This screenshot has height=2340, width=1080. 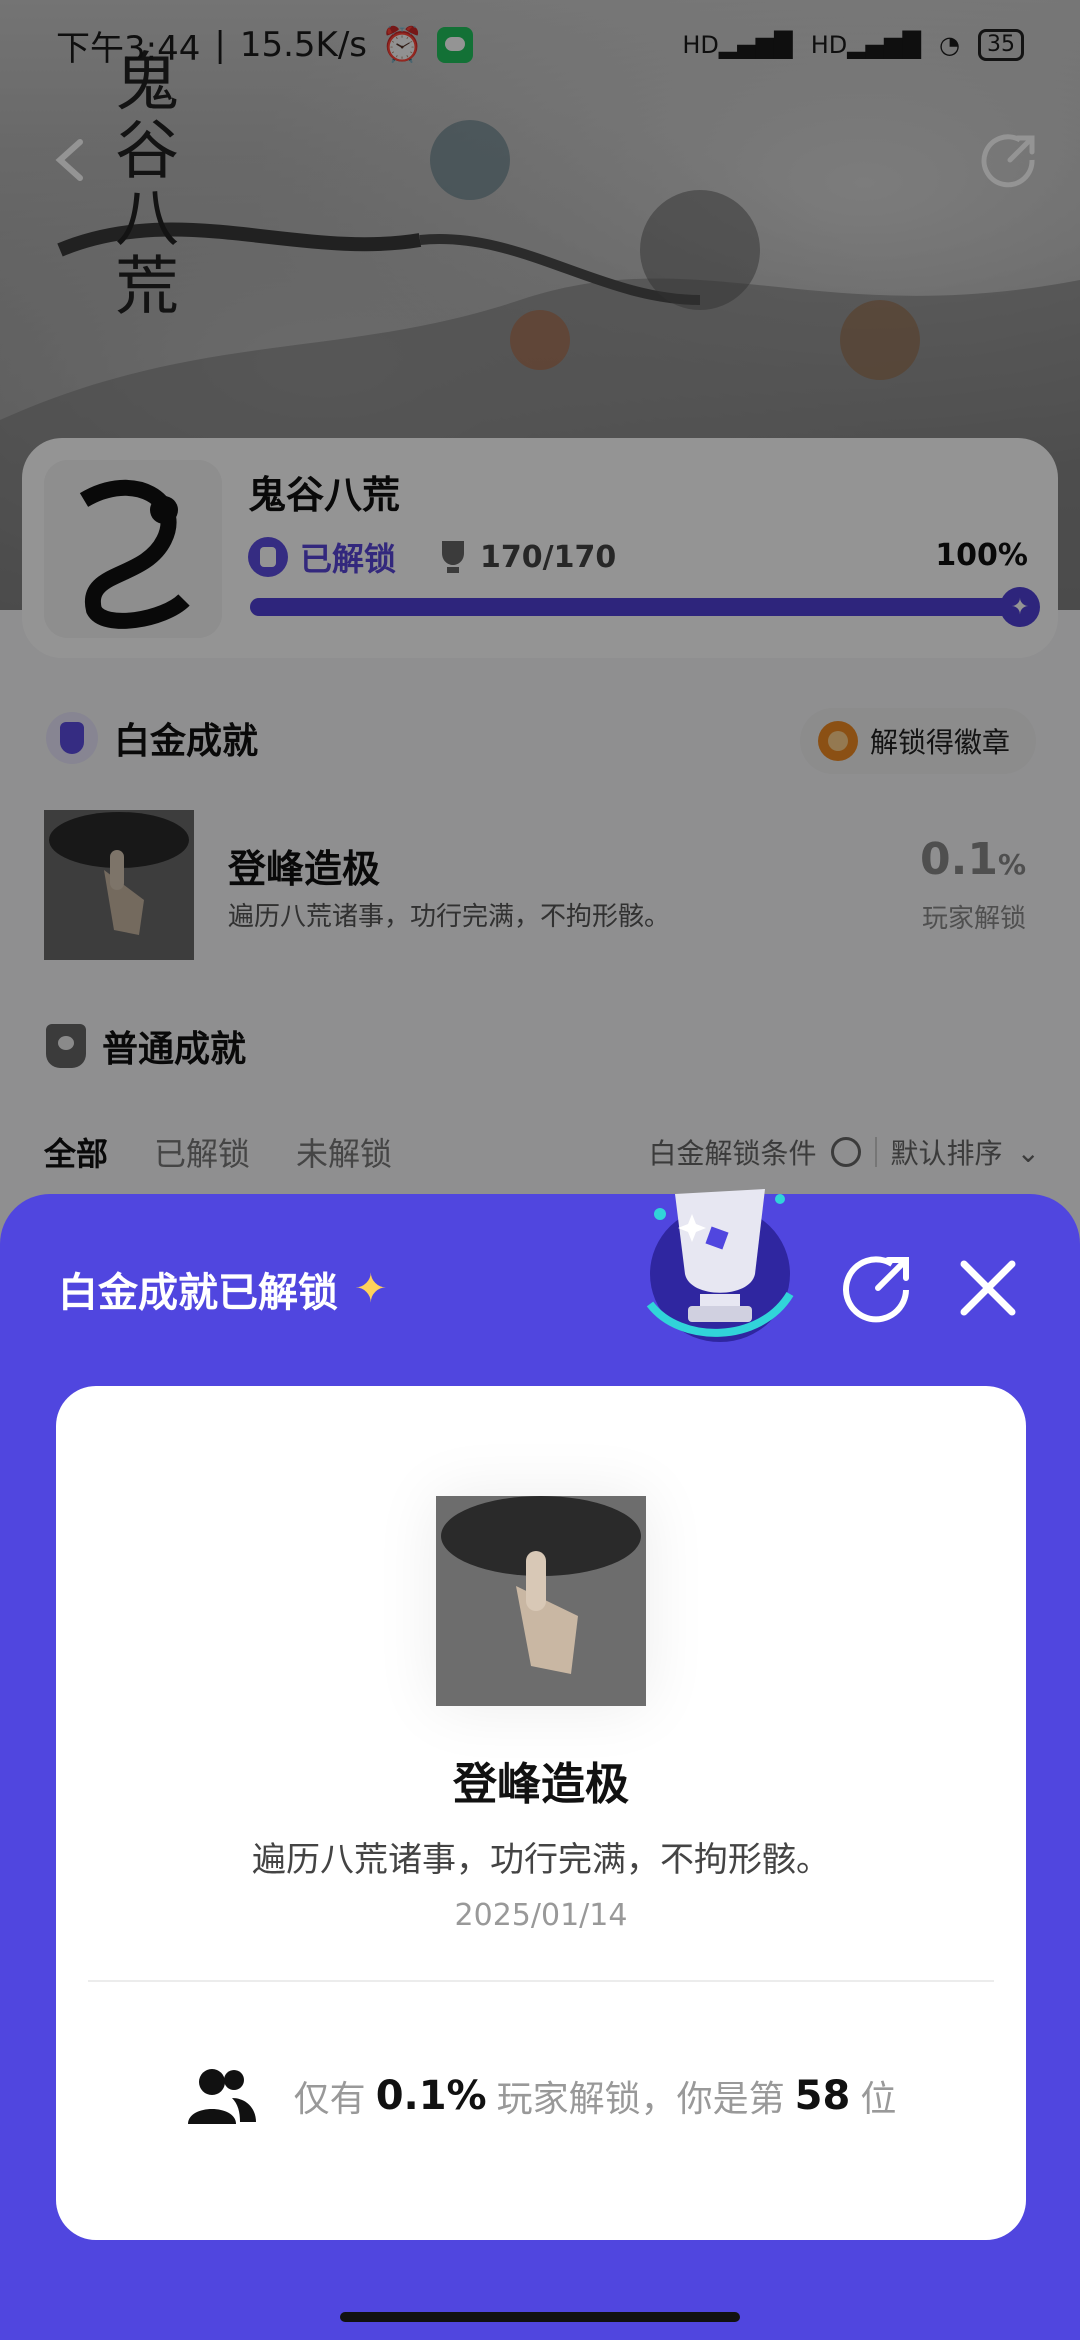 What do you see at coordinates (221, 2096) in the screenshot?
I see `users-icon` at bounding box center [221, 2096].